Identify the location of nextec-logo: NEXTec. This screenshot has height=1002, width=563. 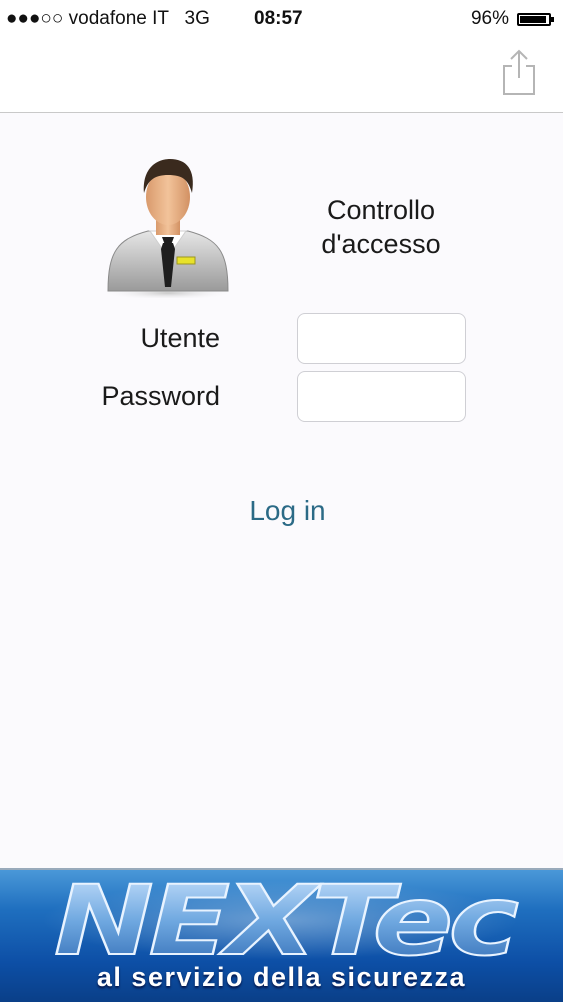
(287, 921).